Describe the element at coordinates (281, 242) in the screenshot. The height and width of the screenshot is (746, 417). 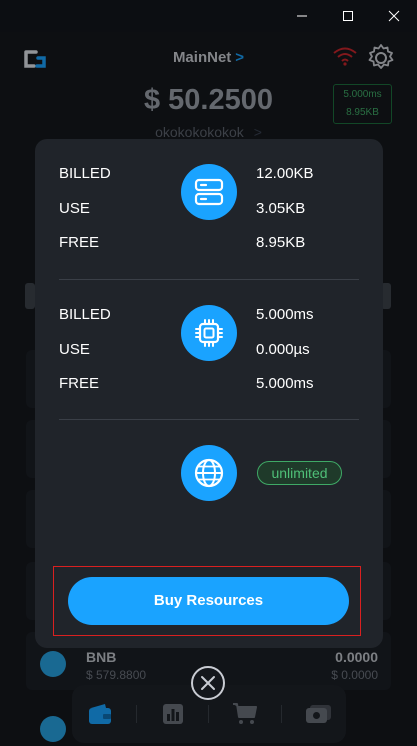
I see `storage-free-value: 8.95KB` at that location.